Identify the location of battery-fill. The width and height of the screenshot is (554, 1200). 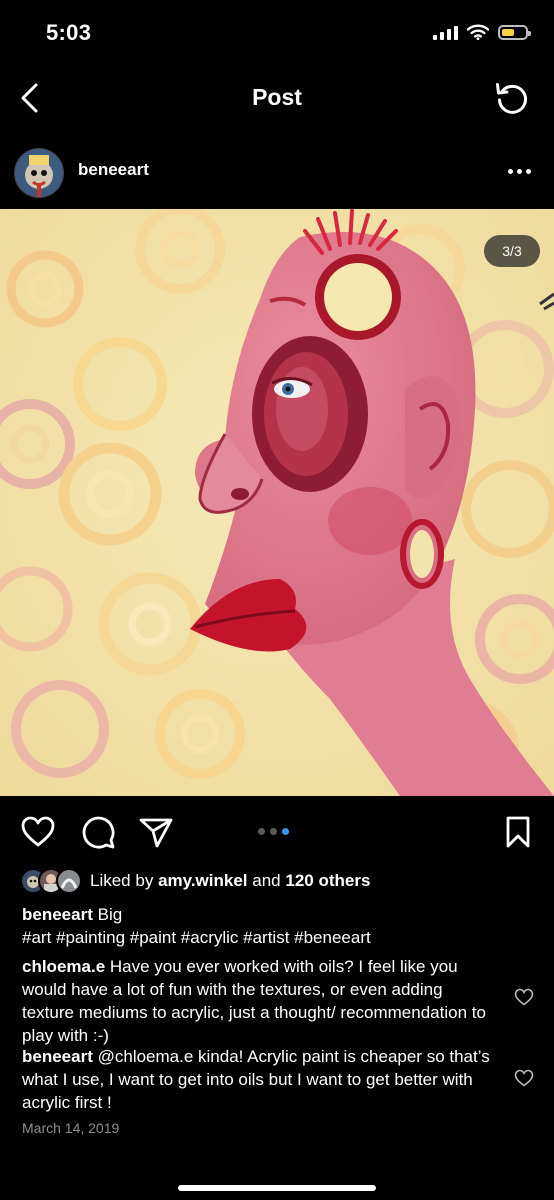
(508, 32).